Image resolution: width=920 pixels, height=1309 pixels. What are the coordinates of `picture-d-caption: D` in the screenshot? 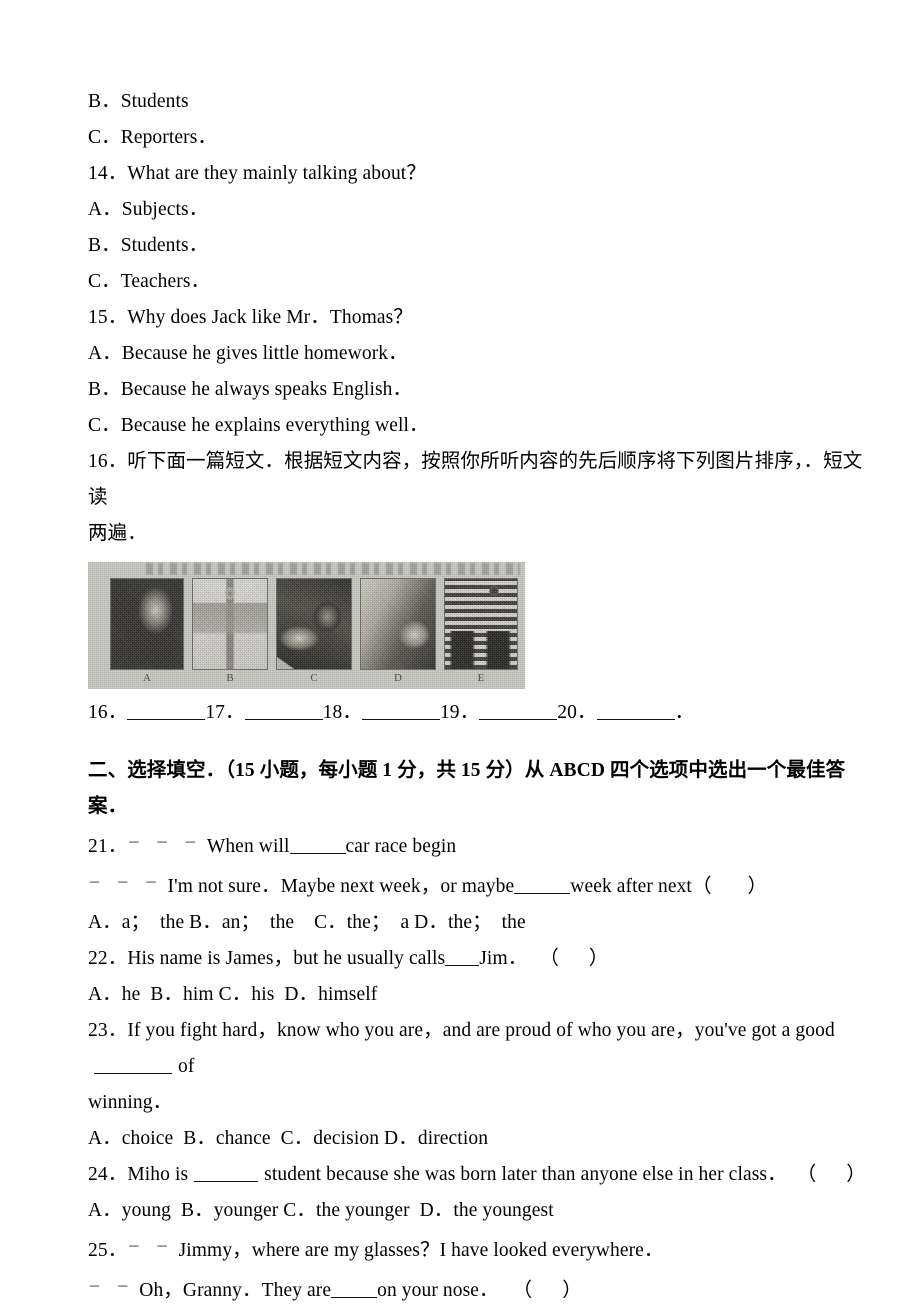 It's located at (398, 678).